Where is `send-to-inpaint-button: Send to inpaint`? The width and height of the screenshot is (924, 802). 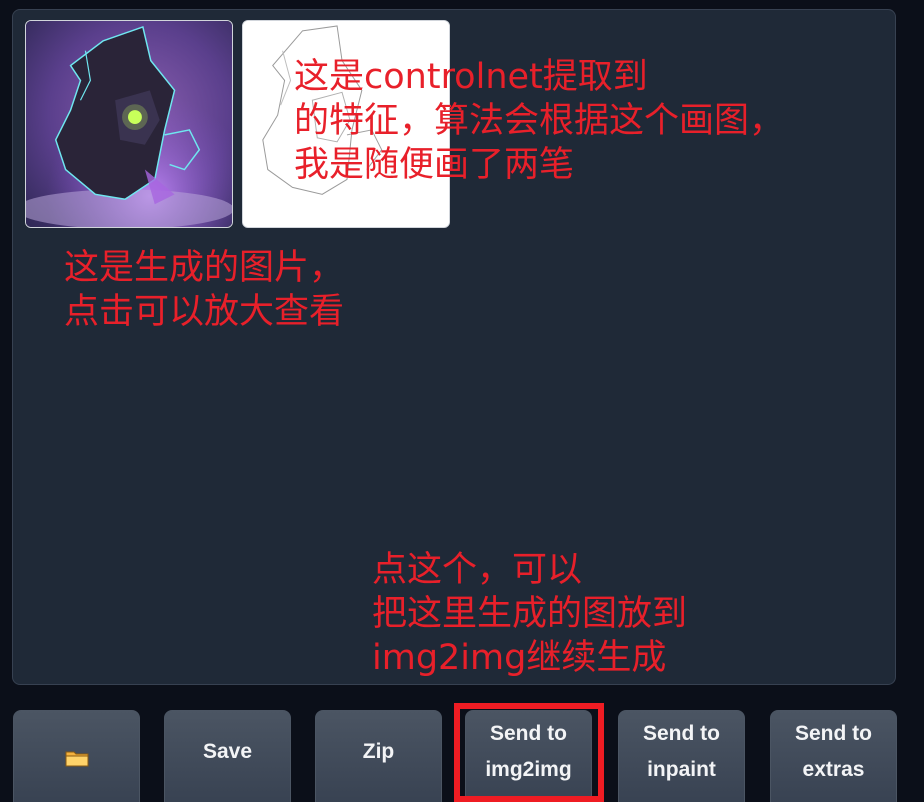 send-to-inpaint-button: Send to inpaint is located at coordinates (681, 756).